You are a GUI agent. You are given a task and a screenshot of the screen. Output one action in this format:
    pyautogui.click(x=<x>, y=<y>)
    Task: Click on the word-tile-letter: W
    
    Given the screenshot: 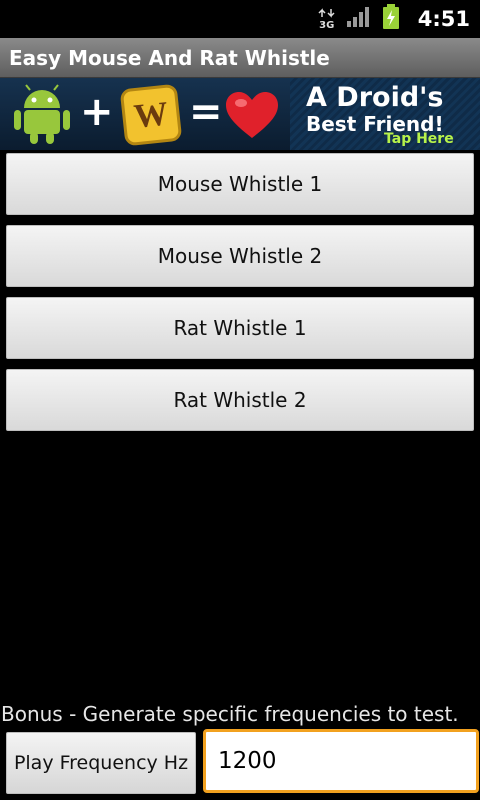 What is the action you would take?
    pyautogui.click(x=151, y=115)
    